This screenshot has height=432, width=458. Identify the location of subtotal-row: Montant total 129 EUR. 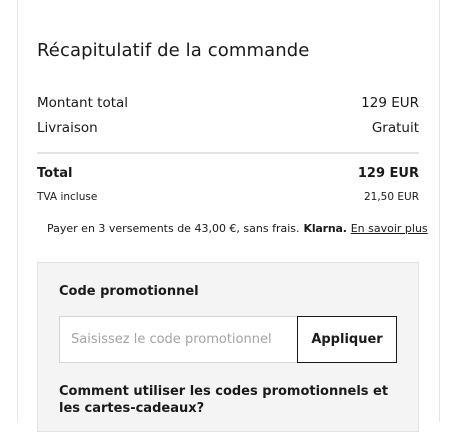
(228, 103).